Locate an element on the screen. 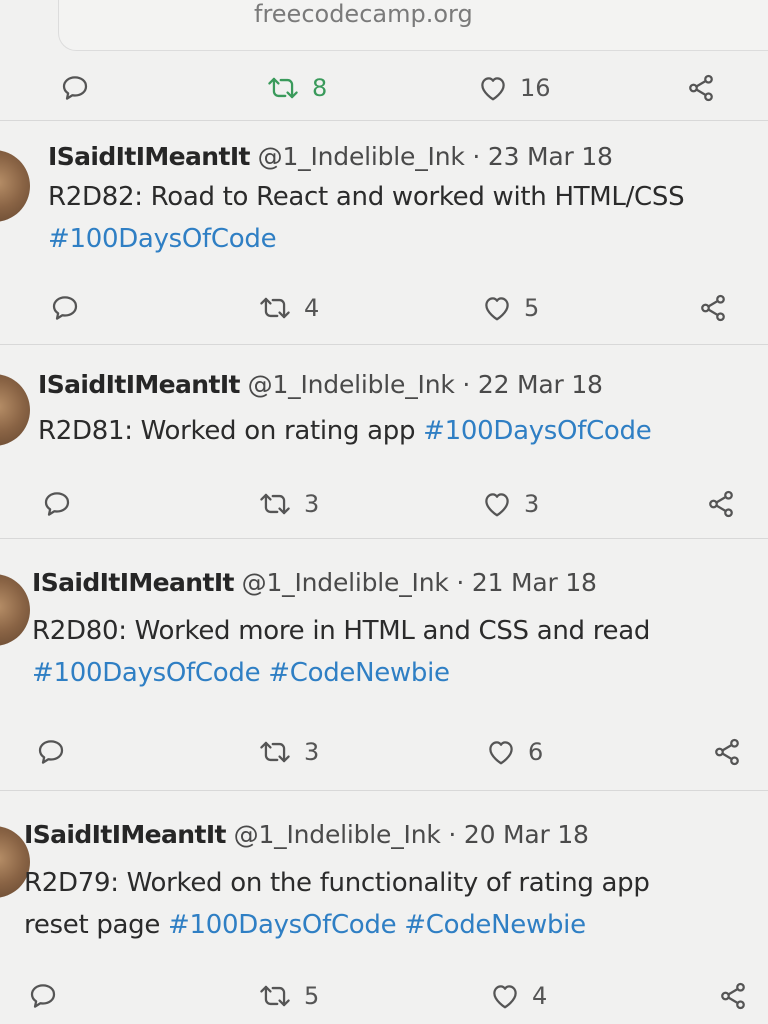 This screenshot has width=768, height=1024. tweet-date: · 22 Mar 18 is located at coordinates (532, 384).